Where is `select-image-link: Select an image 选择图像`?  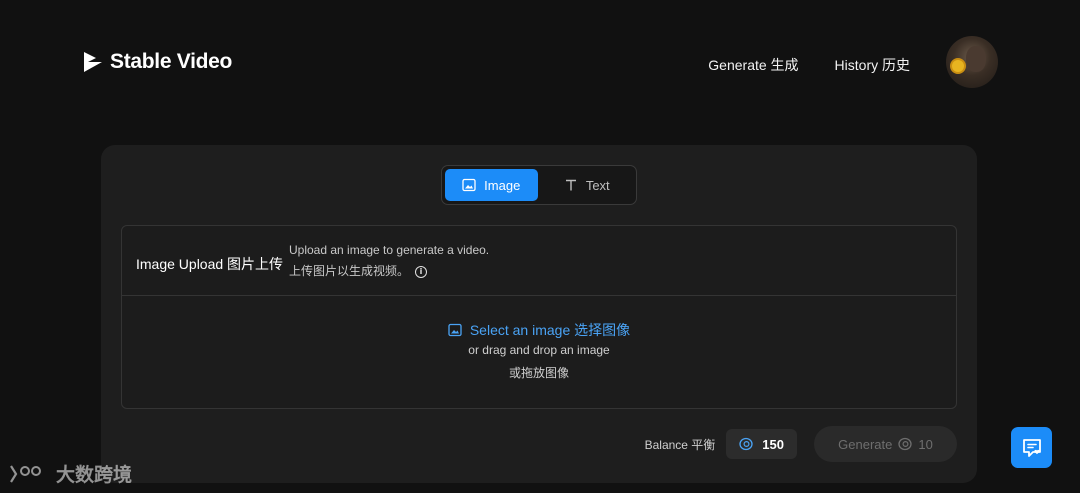
select-image-link: Select an image 选择图像 is located at coordinates (539, 330).